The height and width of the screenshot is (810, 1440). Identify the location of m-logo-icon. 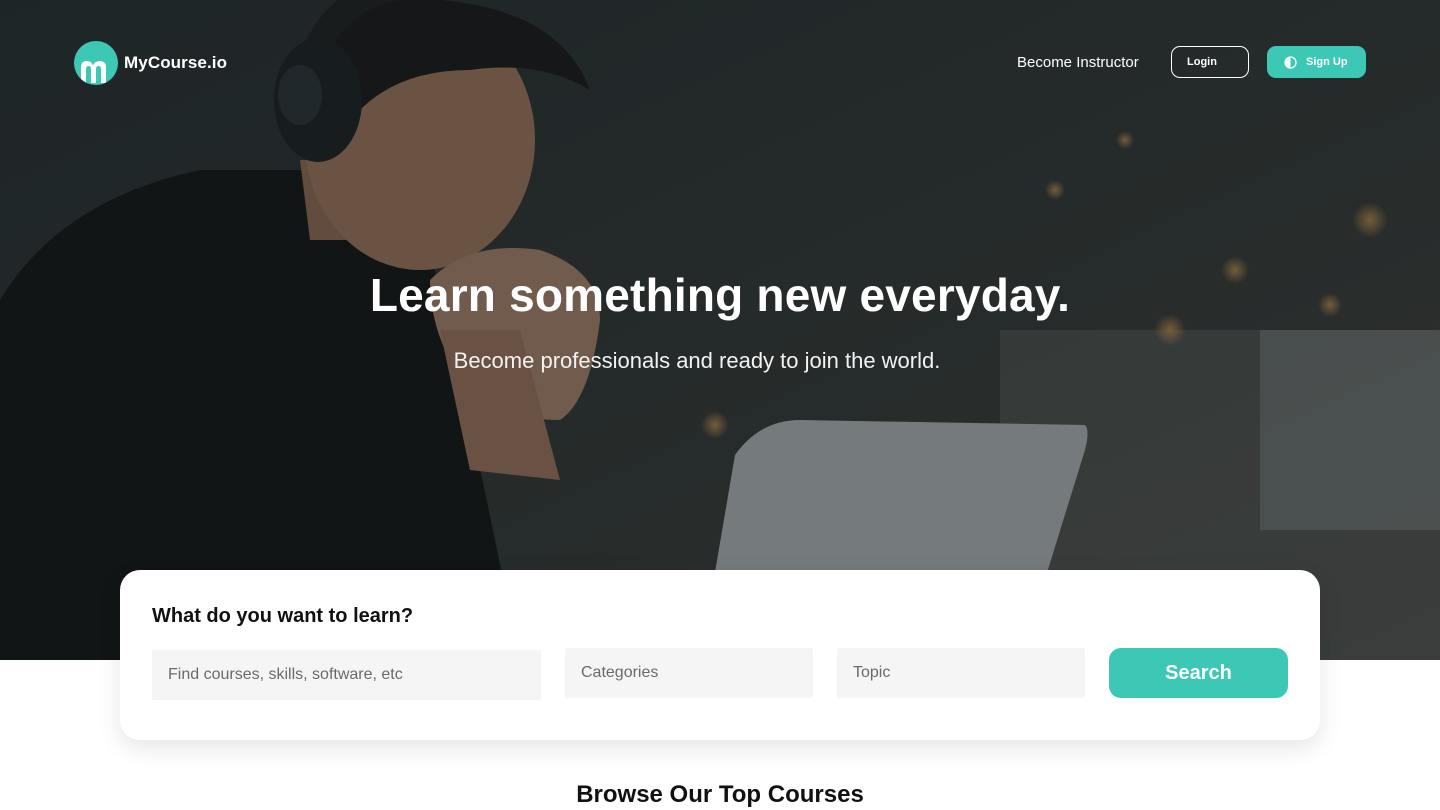
(96, 63).